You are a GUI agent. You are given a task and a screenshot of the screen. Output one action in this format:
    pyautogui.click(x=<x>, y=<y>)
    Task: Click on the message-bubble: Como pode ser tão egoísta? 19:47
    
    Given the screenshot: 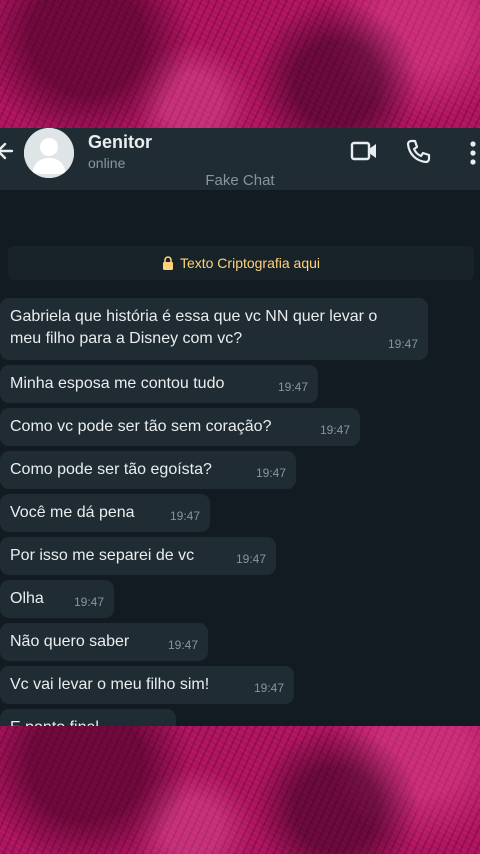 What is the action you would take?
    pyautogui.click(x=148, y=470)
    